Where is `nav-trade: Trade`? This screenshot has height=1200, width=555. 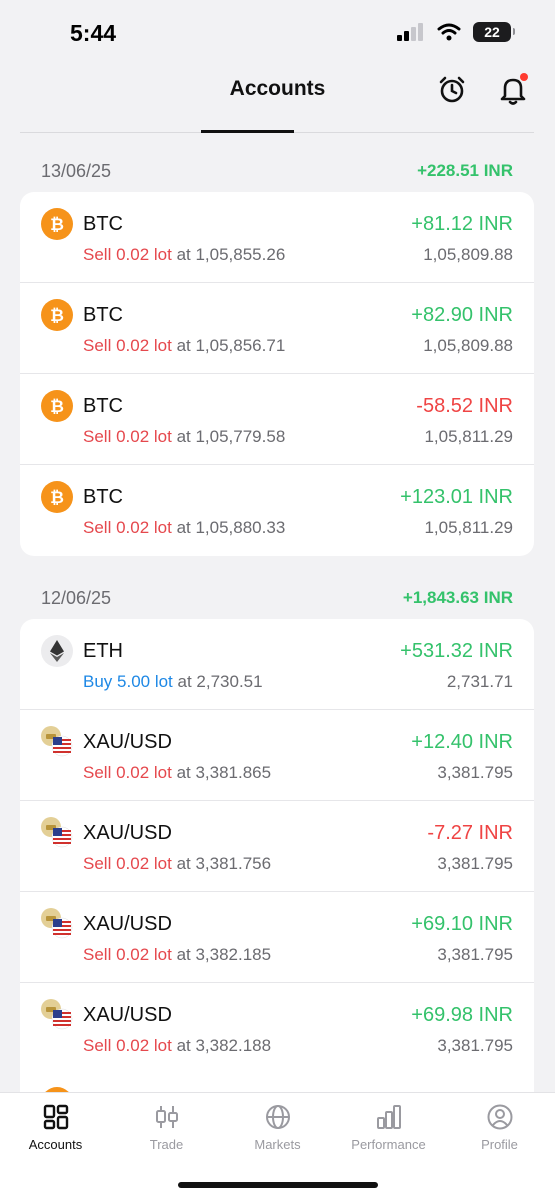
nav-trade: Trade is located at coordinates (166, 1135).